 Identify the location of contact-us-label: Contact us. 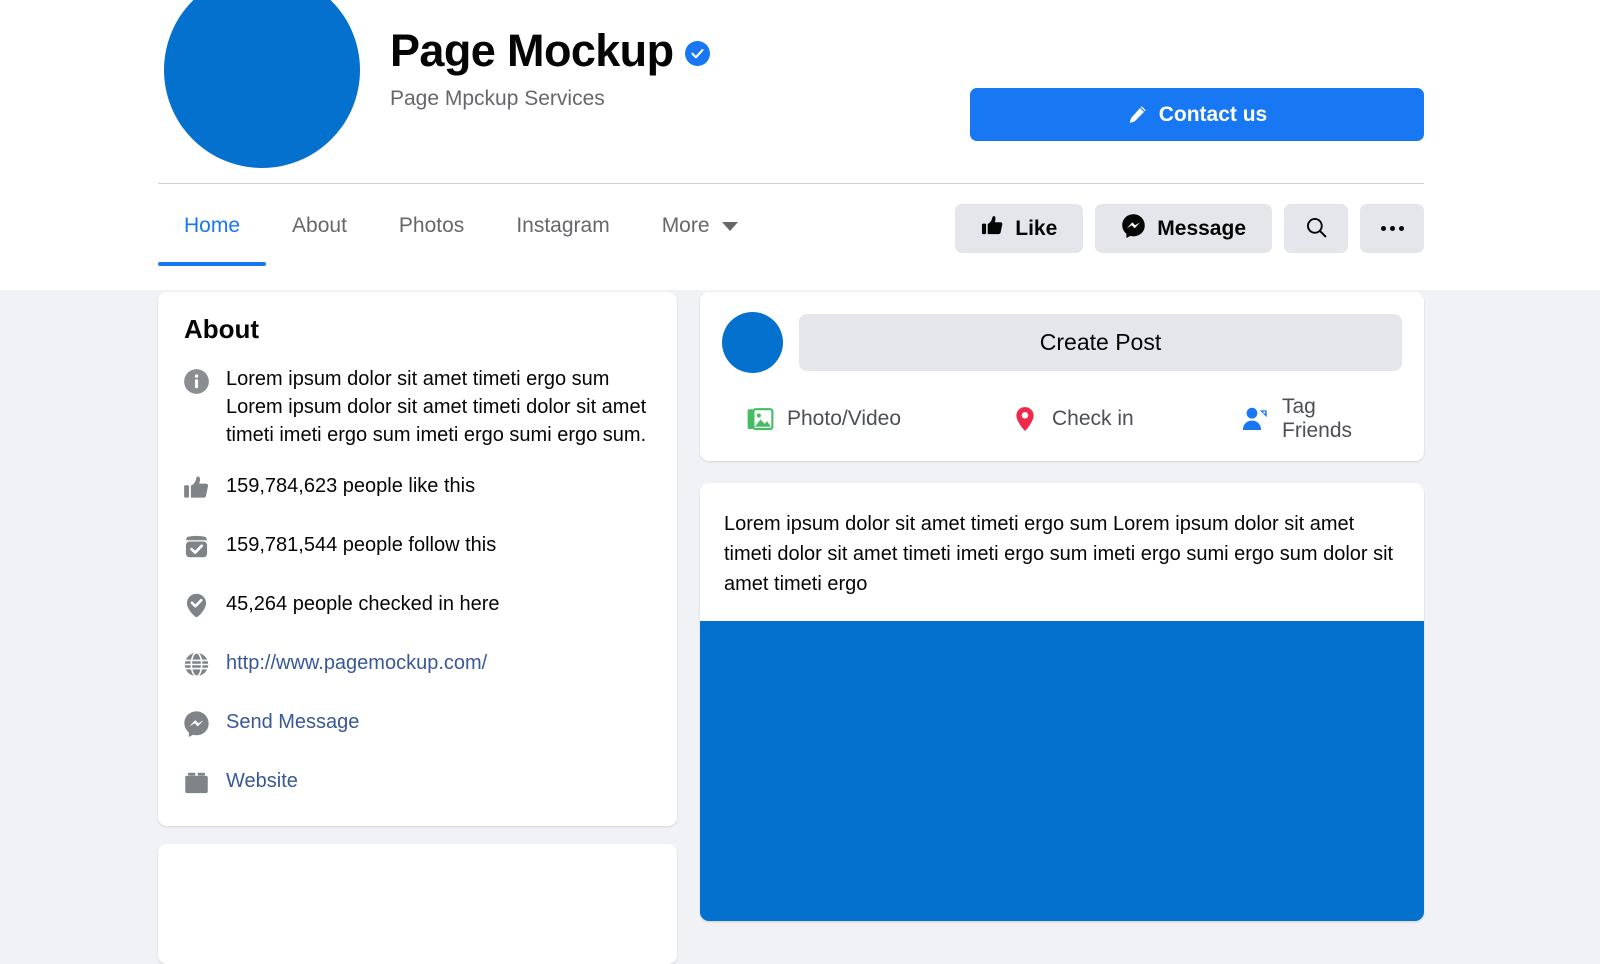
(1213, 114).